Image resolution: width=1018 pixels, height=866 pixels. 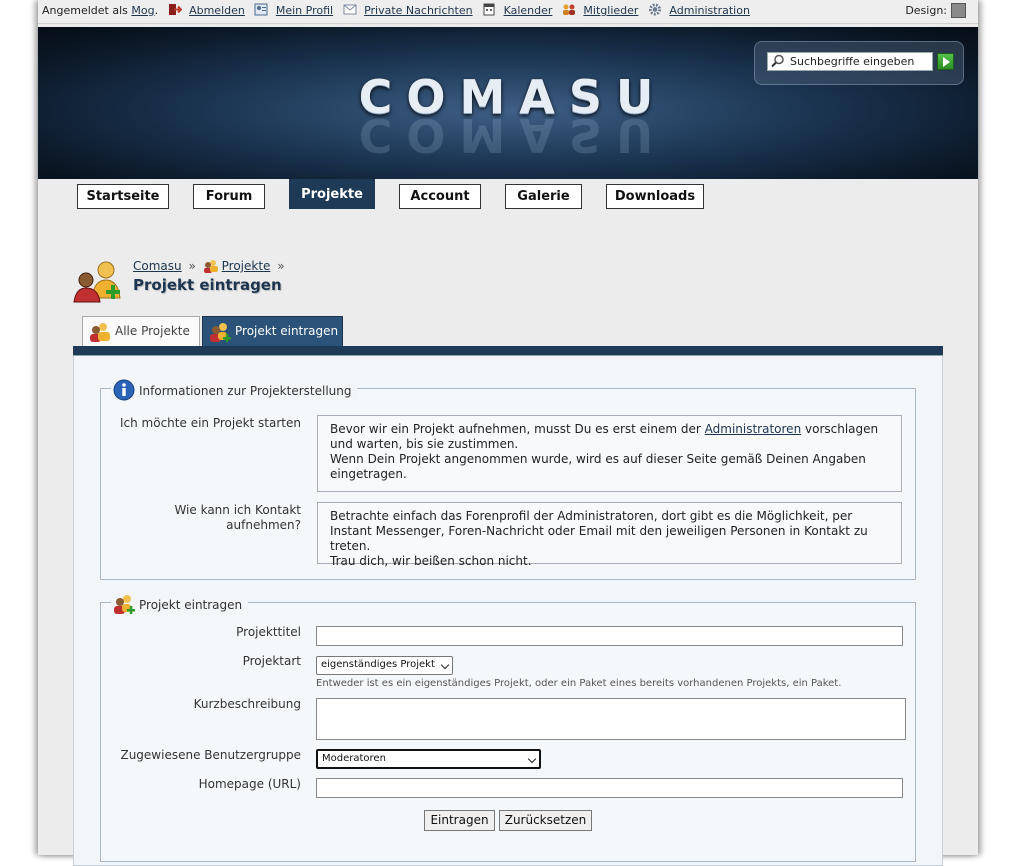 I want to click on breadcrumb: Comasu » Projekte », so click(x=210, y=266).